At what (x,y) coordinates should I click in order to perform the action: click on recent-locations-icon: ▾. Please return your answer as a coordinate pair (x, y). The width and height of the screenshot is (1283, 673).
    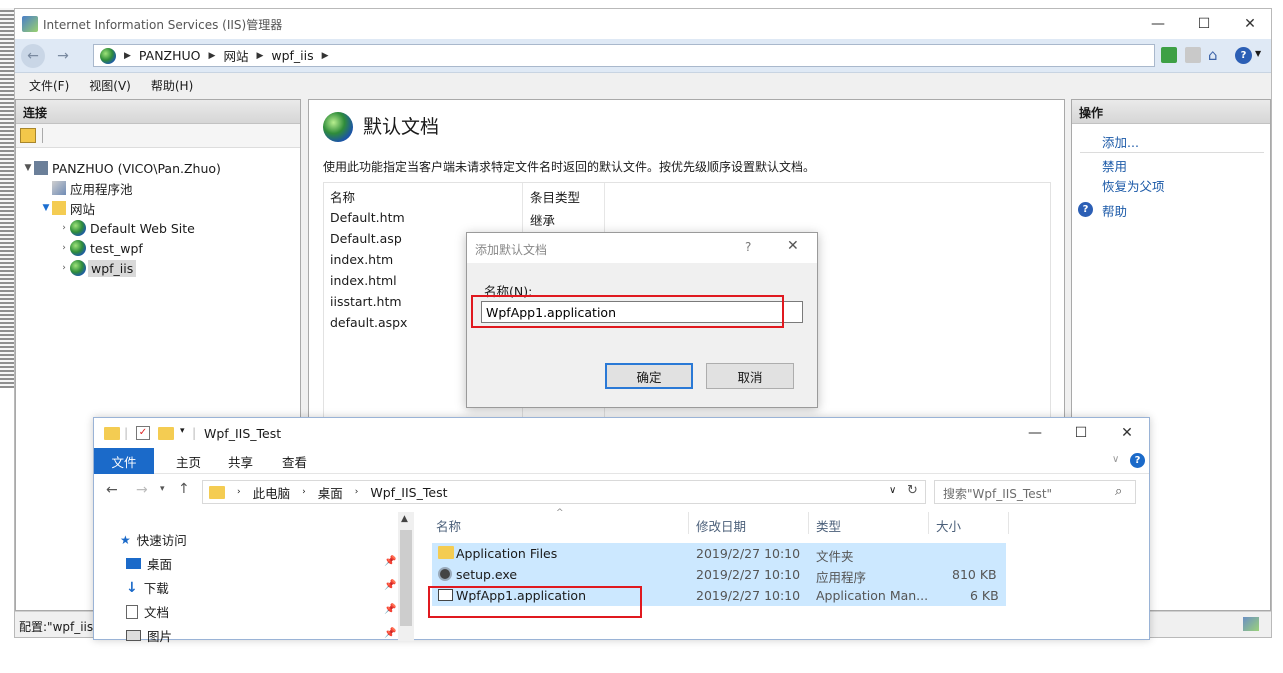
    Looking at the image, I should click on (162, 489).